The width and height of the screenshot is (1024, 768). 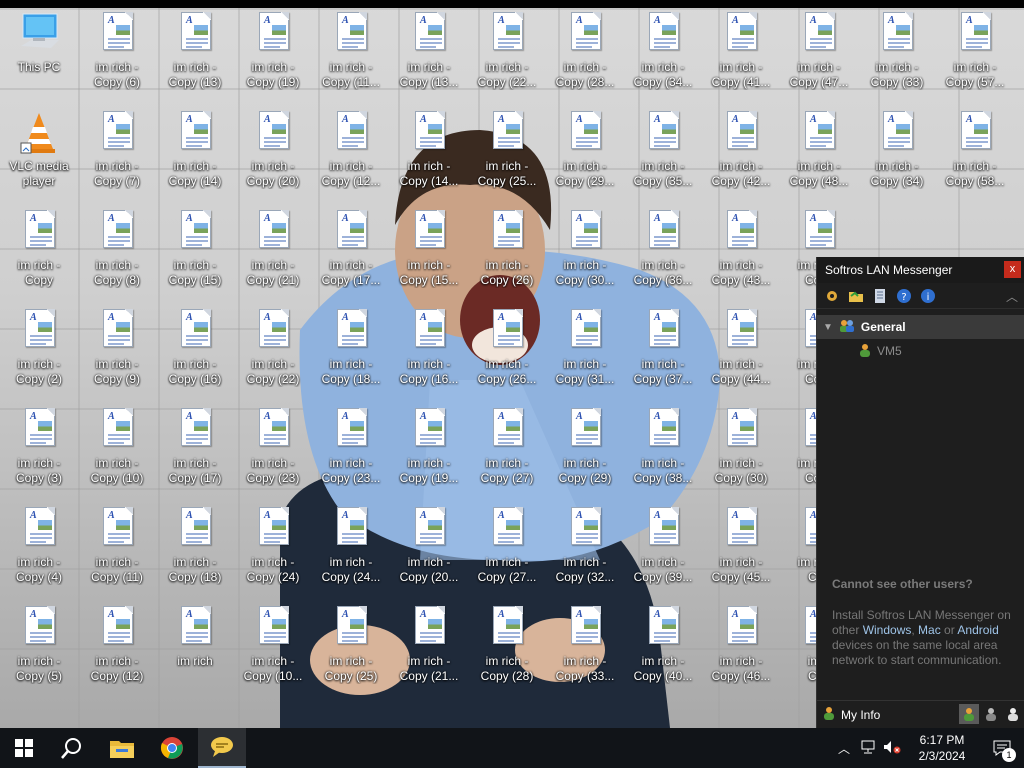 I want to click on desktop-icon-document: Aim rich - Copy (15), so click(x=195, y=256).